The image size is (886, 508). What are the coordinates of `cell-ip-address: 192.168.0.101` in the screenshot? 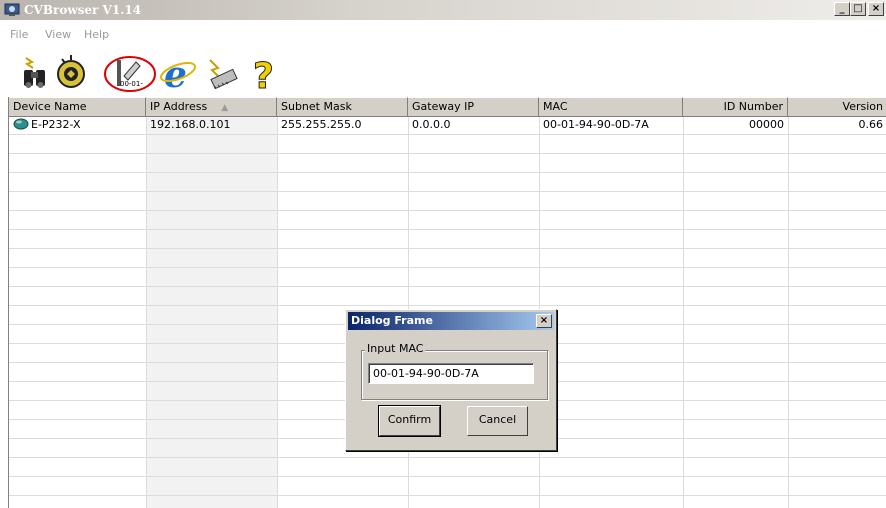 It's located at (190, 124).